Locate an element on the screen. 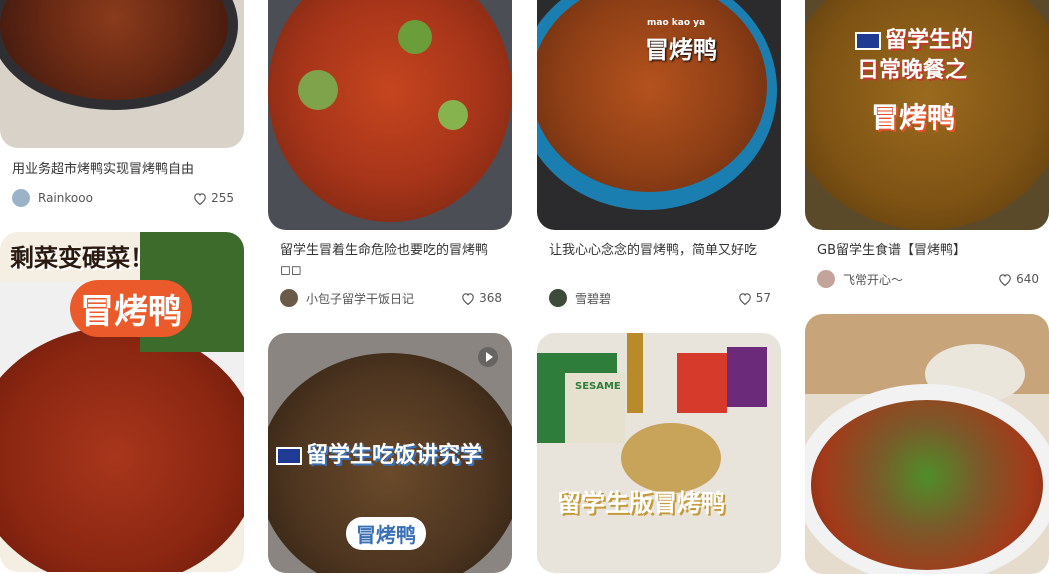  note-card: mao kao ya 冒烤鸭 让我心心念念的冒烤鸭，简单又好吃 雪碧碧 57 is located at coordinates (659, 156).